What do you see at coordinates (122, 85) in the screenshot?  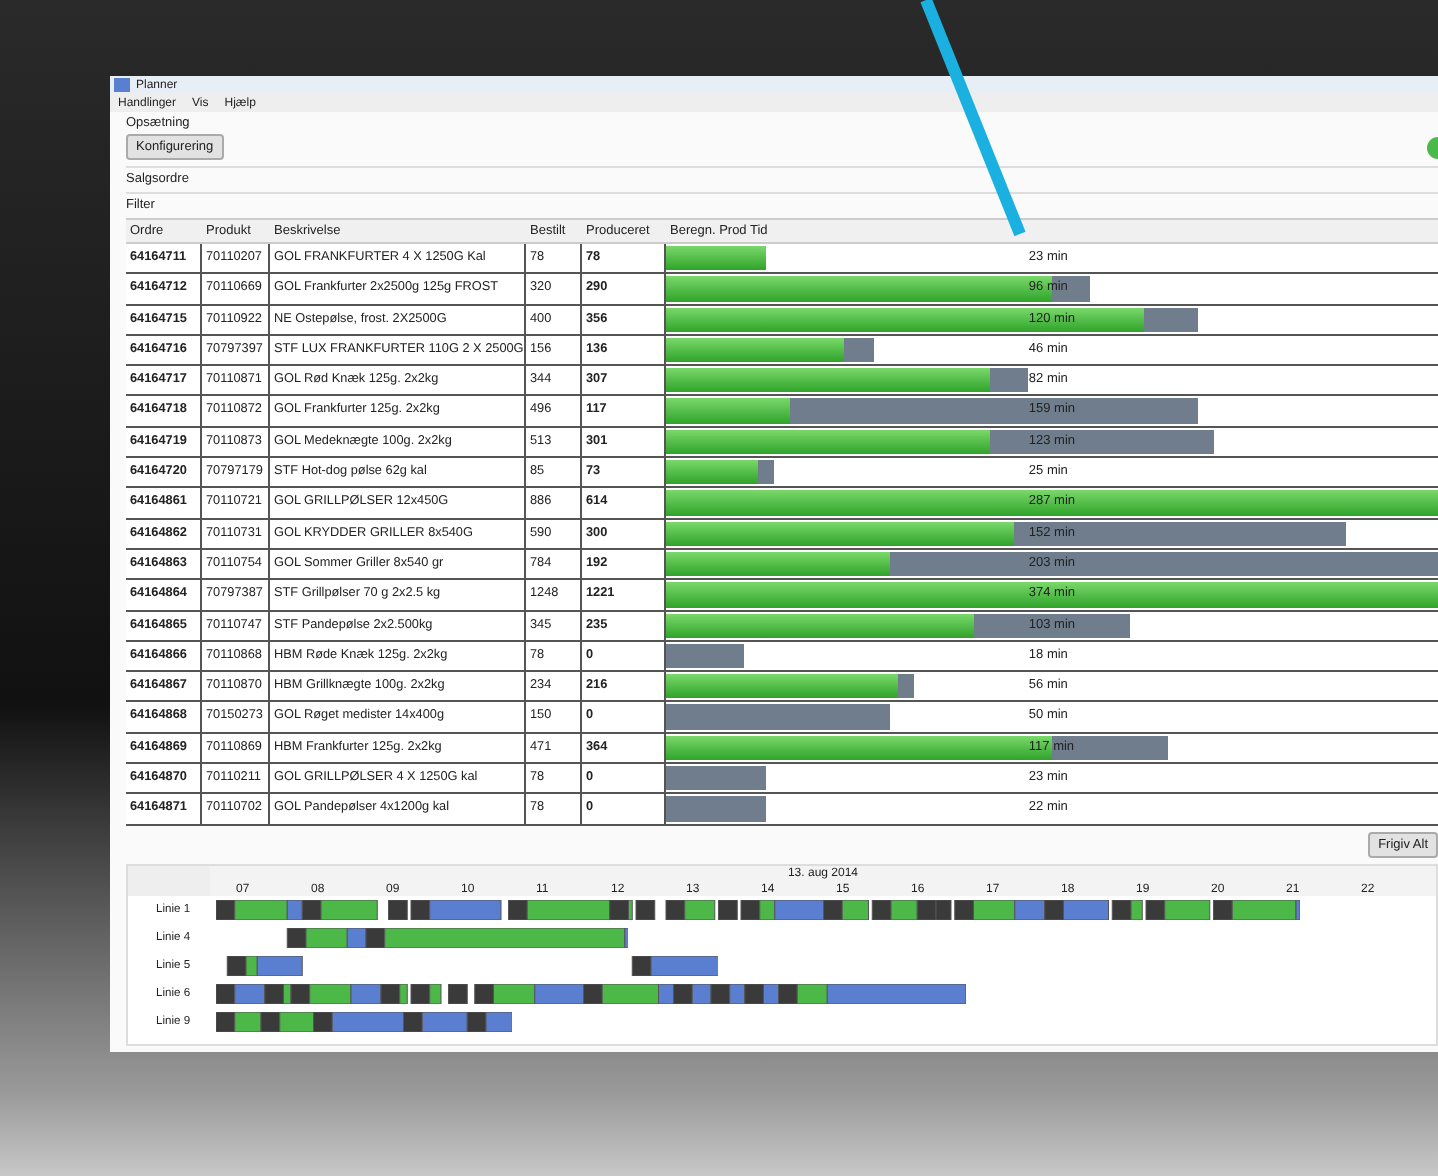 I see `app-icon` at bounding box center [122, 85].